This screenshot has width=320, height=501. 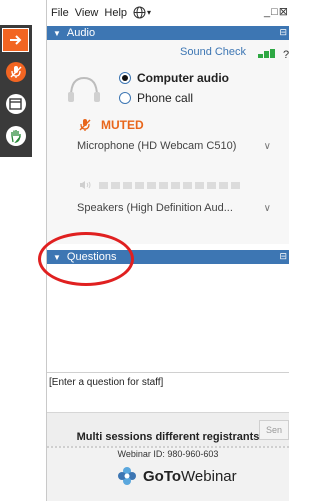 What do you see at coordinates (91, 257) in the screenshot?
I see `questions-header-label: Questions` at bounding box center [91, 257].